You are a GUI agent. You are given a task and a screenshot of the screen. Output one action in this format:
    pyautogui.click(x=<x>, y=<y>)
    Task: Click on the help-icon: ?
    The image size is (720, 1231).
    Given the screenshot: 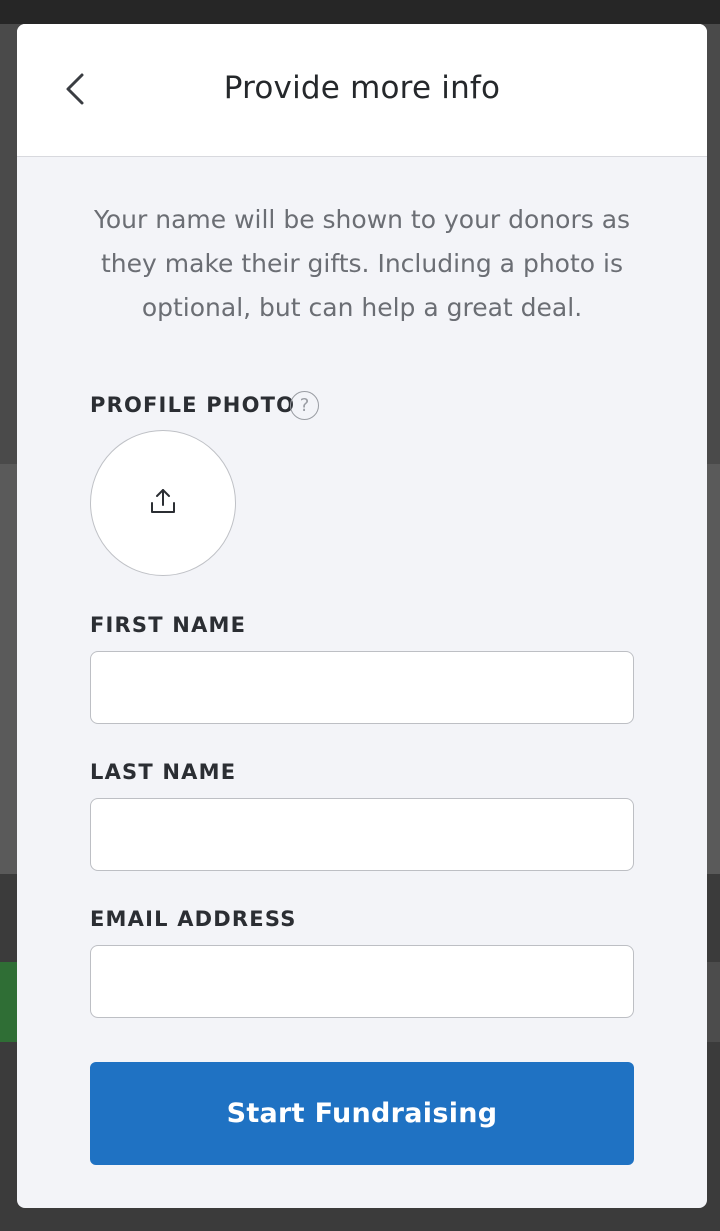 What is the action you would take?
    pyautogui.click(x=304, y=405)
    